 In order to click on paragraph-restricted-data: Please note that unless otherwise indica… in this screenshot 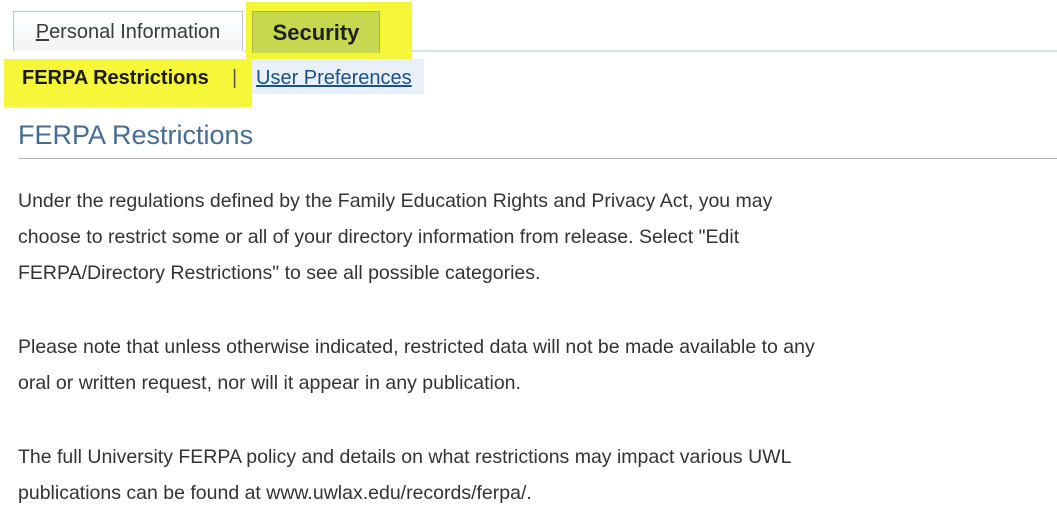, I will do `click(518, 365)`.